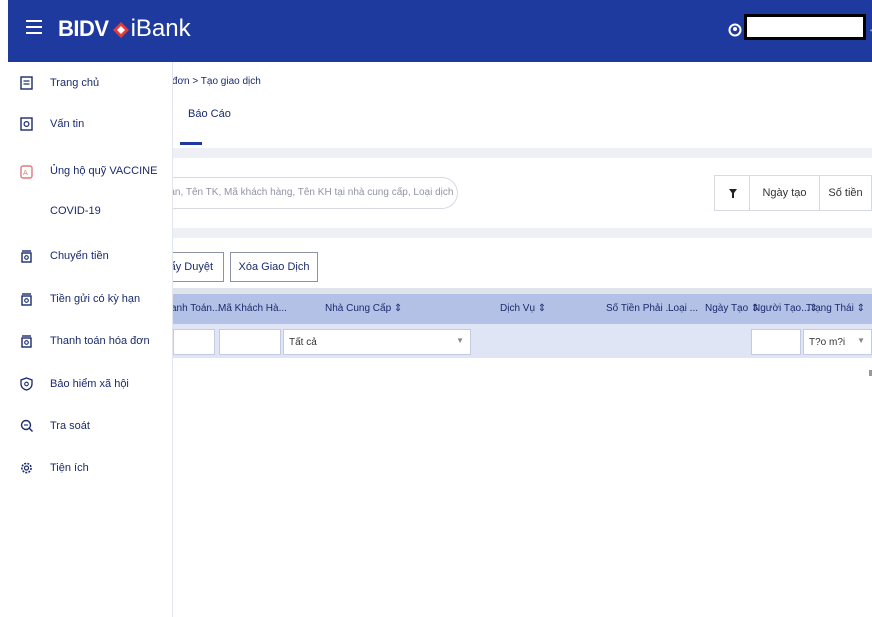 Image resolution: width=872 pixels, height=617 pixels. What do you see at coordinates (735, 30) in the screenshot?
I see `user-icon` at bounding box center [735, 30].